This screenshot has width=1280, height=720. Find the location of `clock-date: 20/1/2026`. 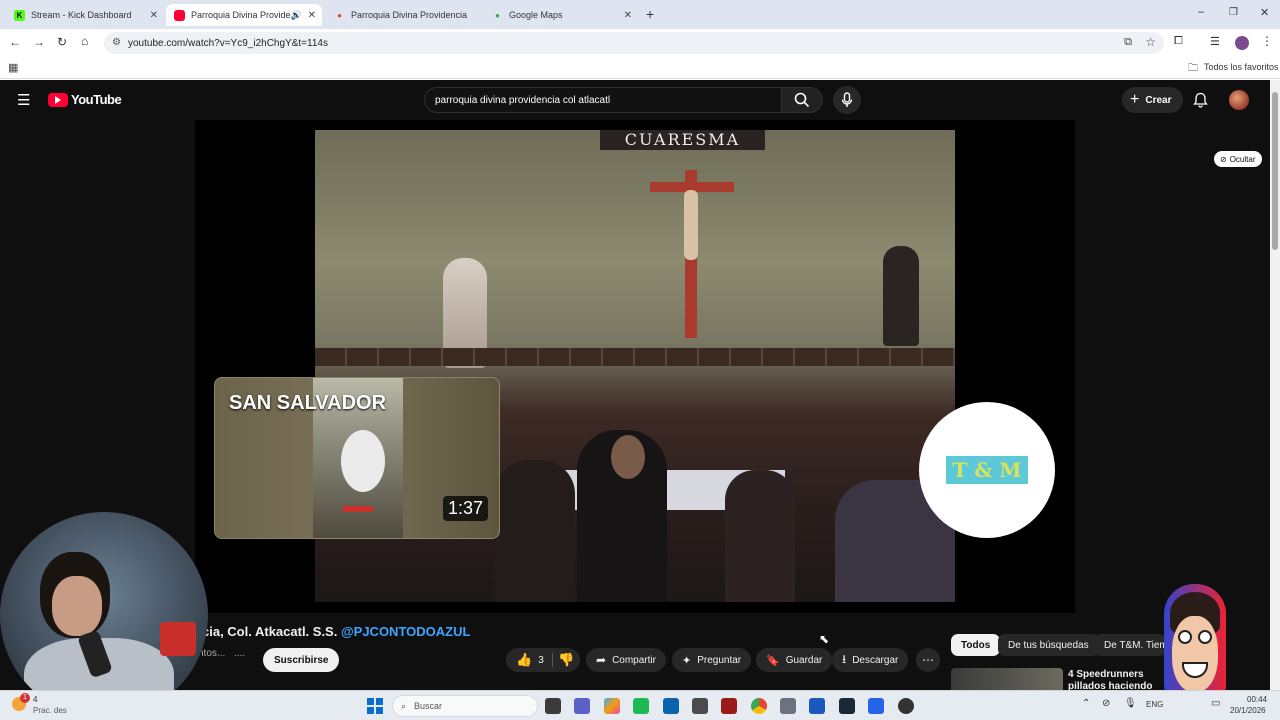

clock-date: 20/1/2026 is located at coordinates (1248, 710).